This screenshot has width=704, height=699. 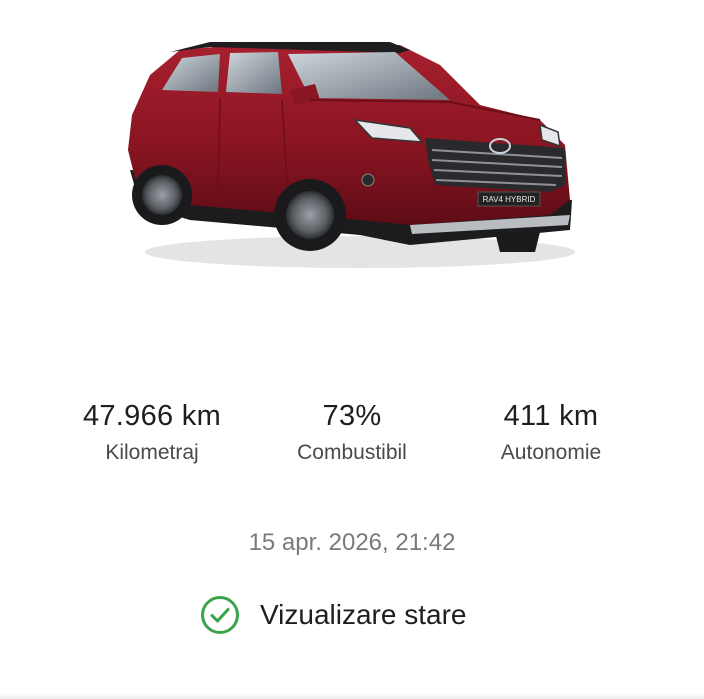 I want to click on view-status-label: Vizualizare stare, so click(x=363, y=614).